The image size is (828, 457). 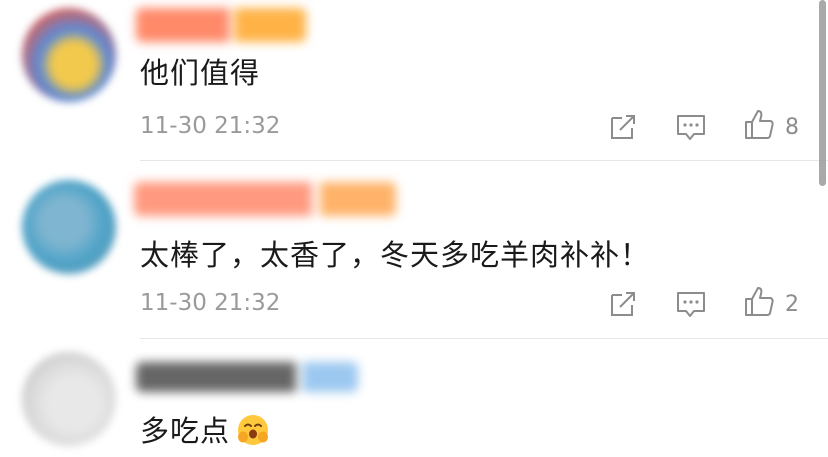 What do you see at coordinates (253, 430) in the screenshot?
I see `smiling-face-with-hands-emoji` at bounding box center [253, 430].